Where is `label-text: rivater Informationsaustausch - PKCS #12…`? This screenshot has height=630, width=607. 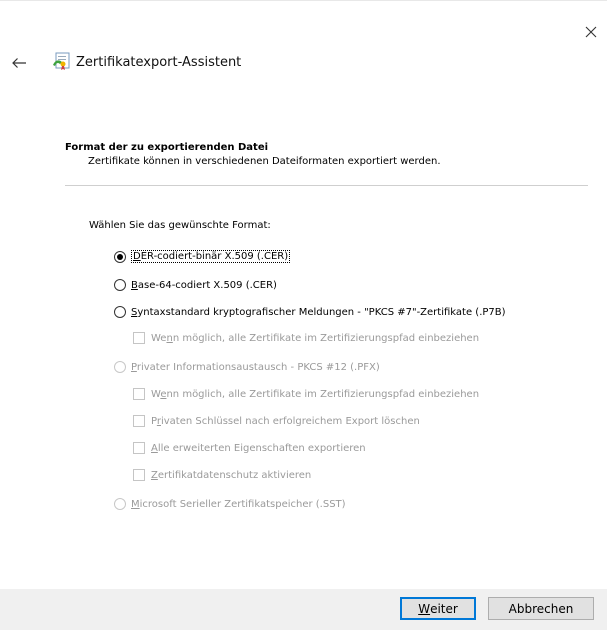 label-text: rivater Informationsaustausch - PKCS #12… is located at coordinates (258, 367).